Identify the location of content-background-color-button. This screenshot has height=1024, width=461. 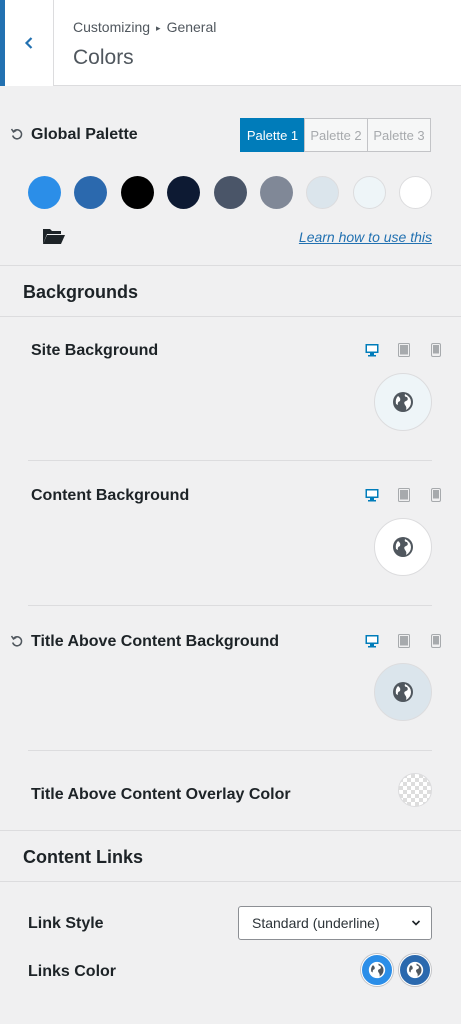
(403, 547).